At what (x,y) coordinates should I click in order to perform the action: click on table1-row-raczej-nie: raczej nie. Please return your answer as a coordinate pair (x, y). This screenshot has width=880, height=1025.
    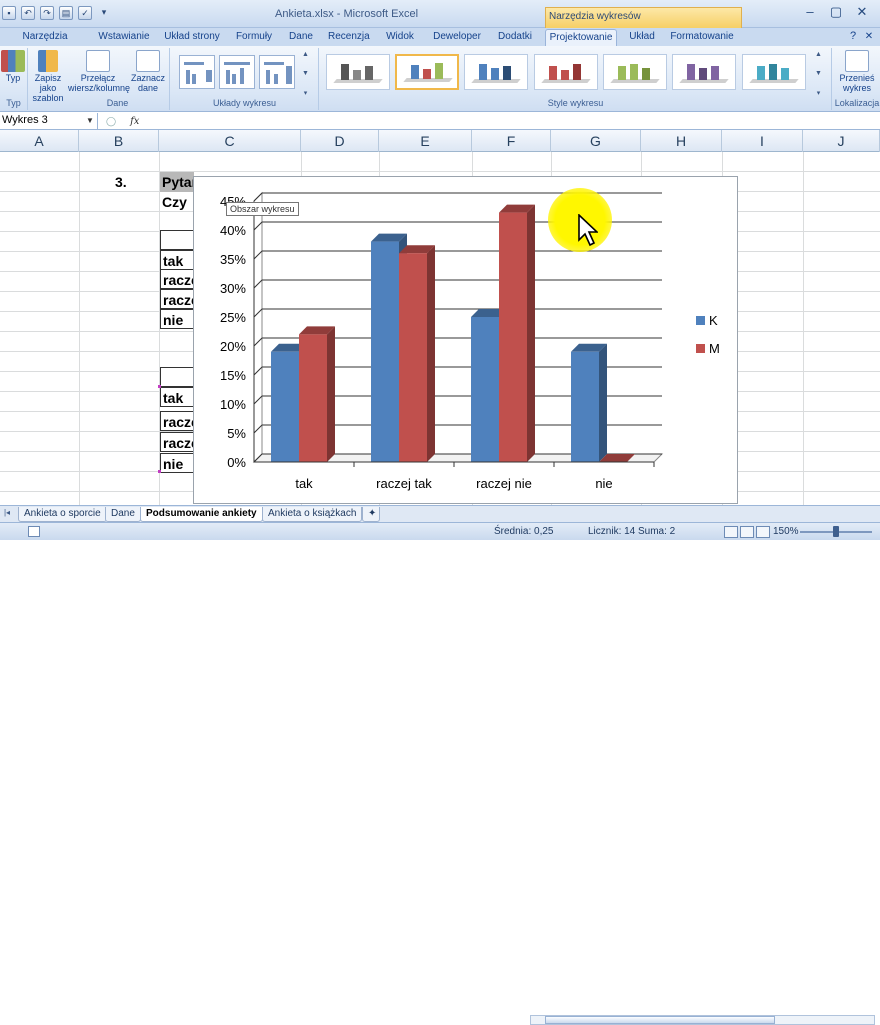
    Looking at the image, I should click on (177, 299).